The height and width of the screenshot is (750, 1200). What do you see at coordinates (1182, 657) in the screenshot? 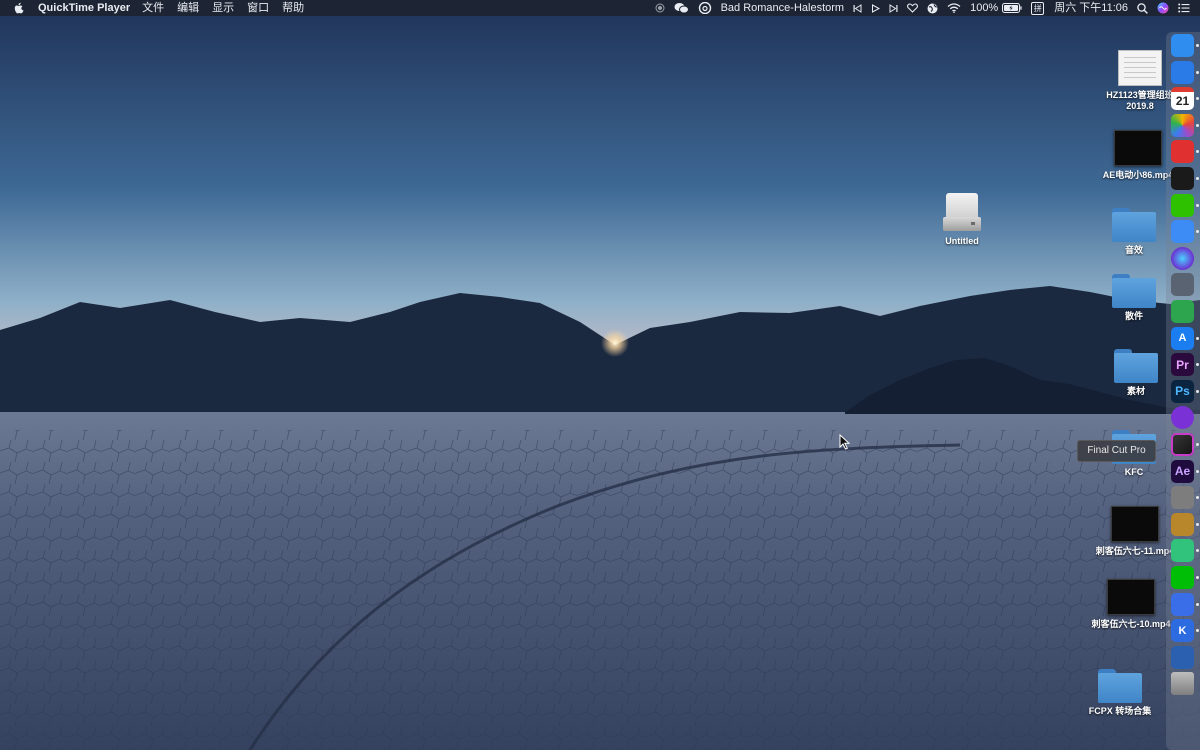
I see `browser-icon` at bounding box center [1182, 657].